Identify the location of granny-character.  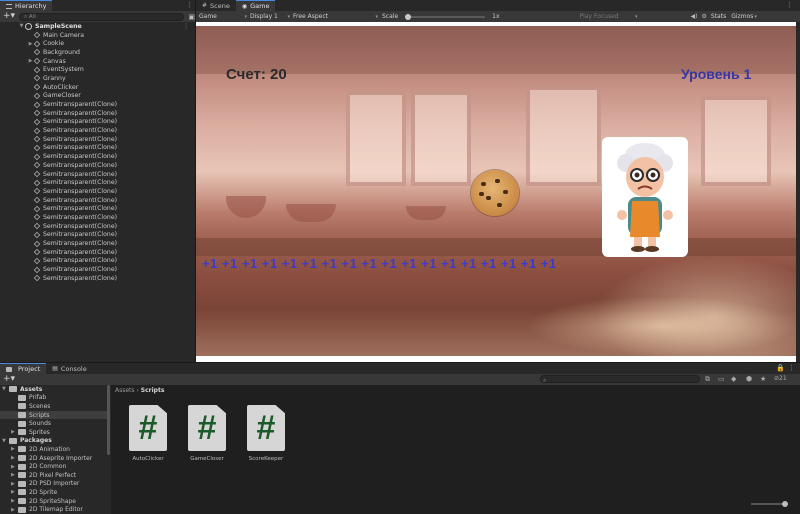
(645, 197).